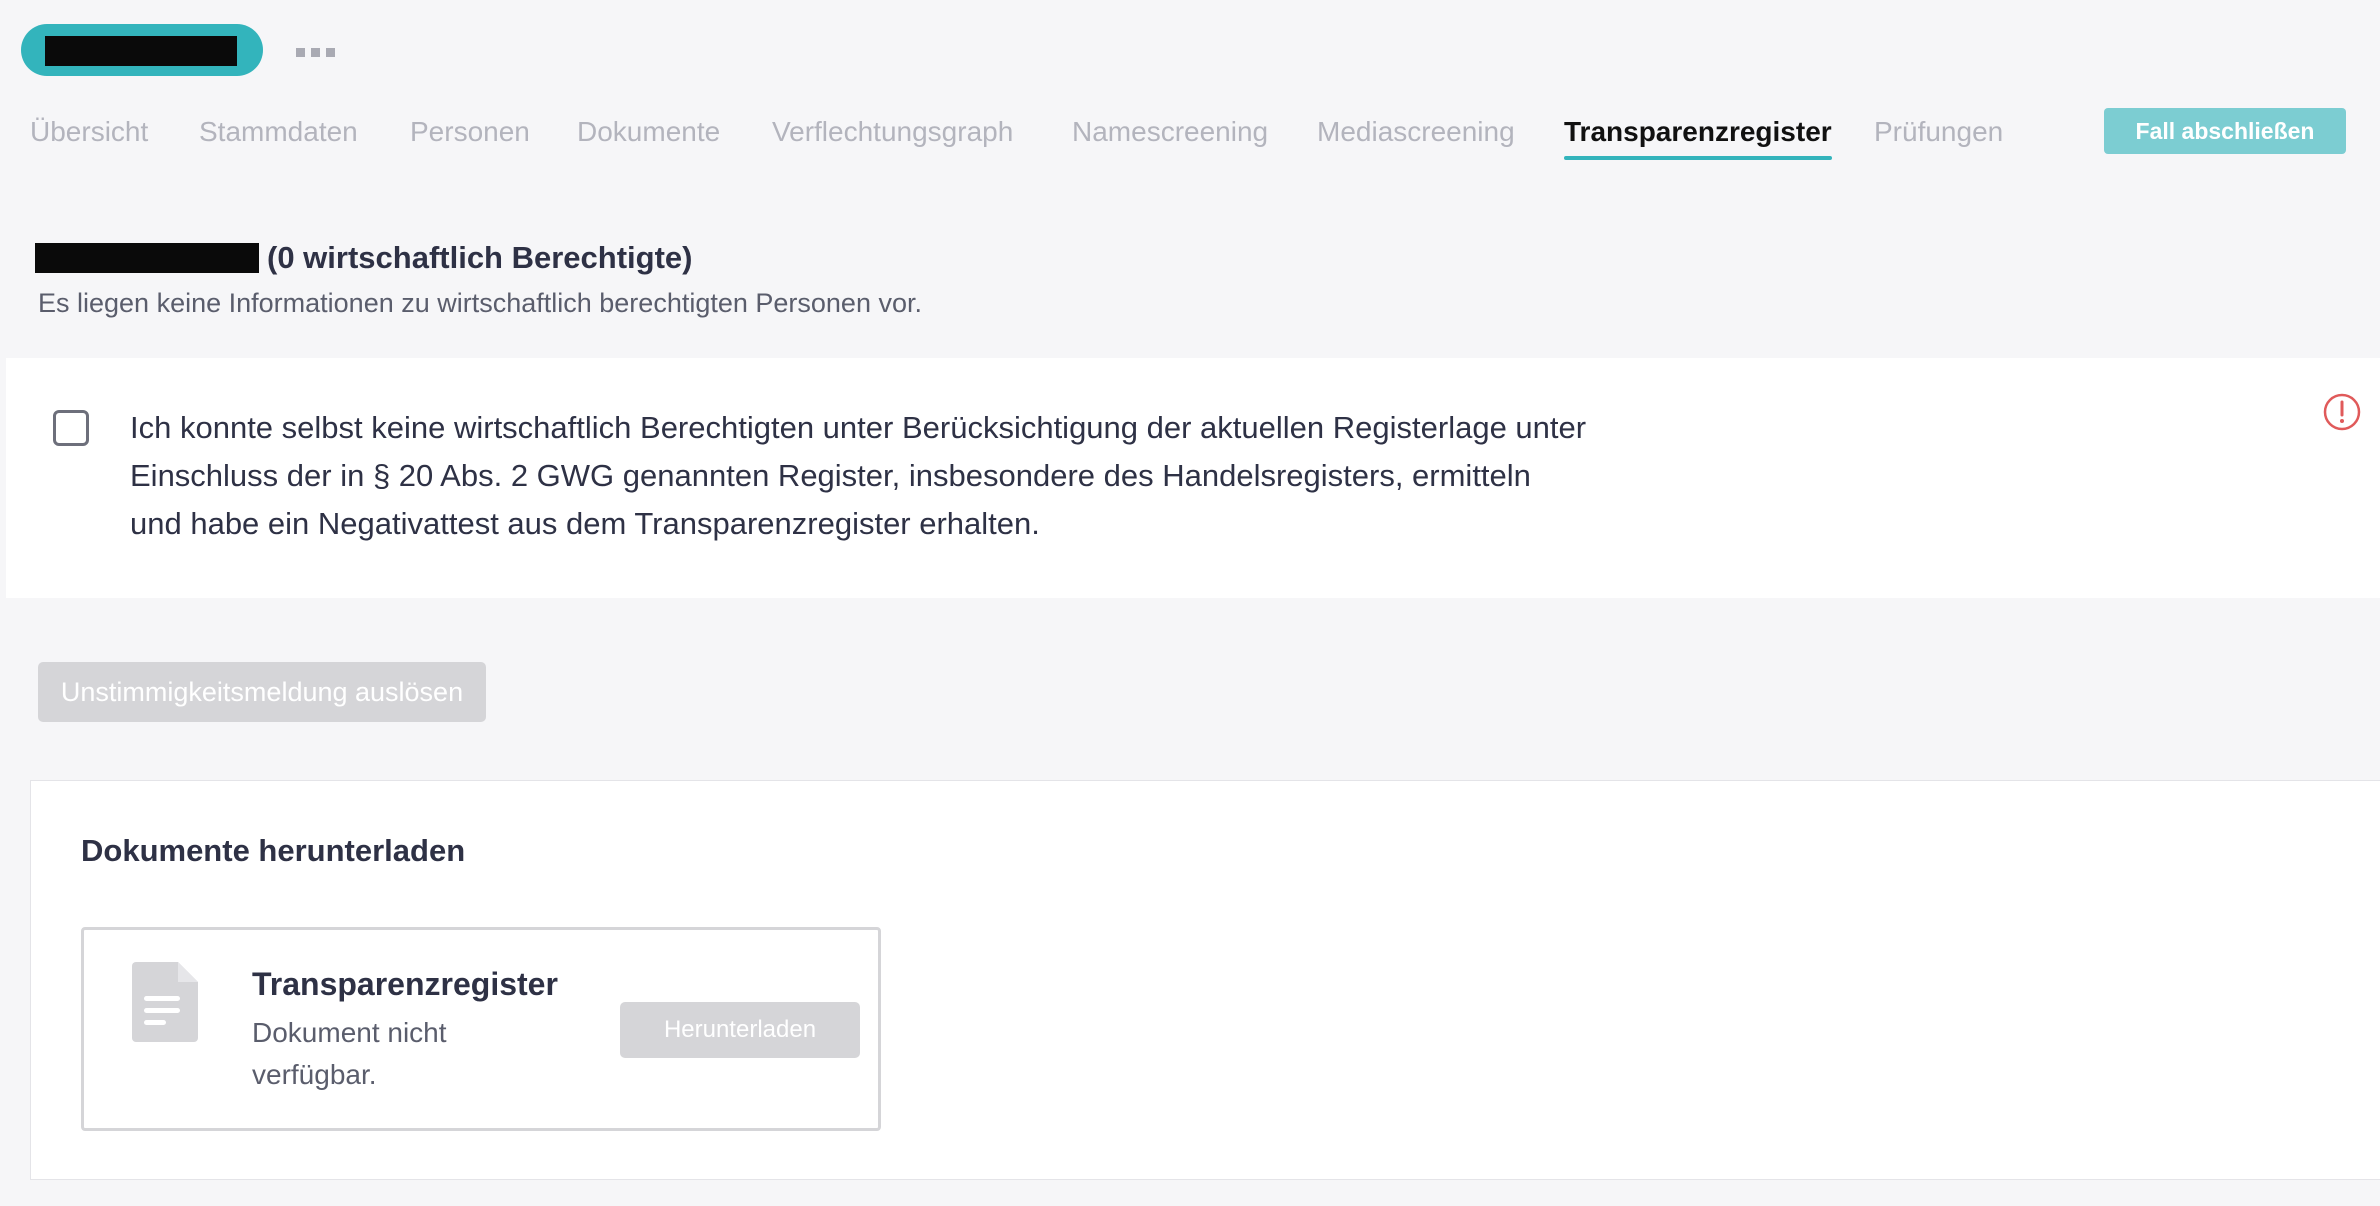 The width and height of the screenshot is (2380, 1206). Describe the element at coordinates (1416, 132) in the screenshot. I see `tab-mediascreening: Mediascreening` at that location.